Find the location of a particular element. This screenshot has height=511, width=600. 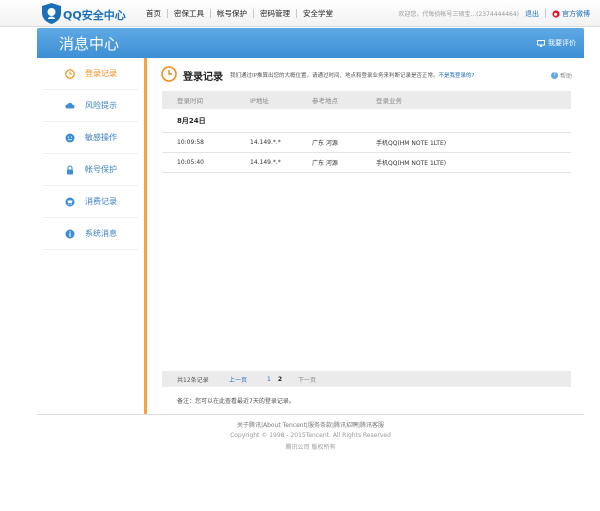

nav-security-school: 安全学堂 is located at coordinates (318, 13).